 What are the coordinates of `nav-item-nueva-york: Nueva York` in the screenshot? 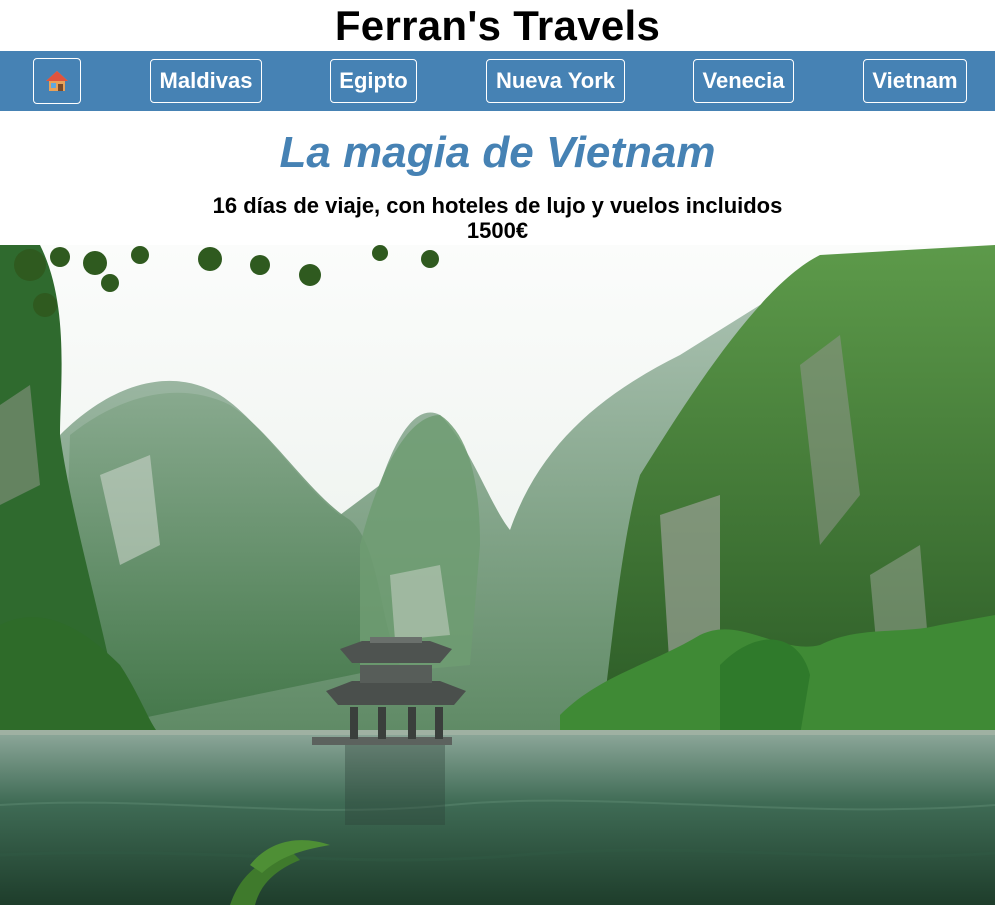 It's located at (555, 81).